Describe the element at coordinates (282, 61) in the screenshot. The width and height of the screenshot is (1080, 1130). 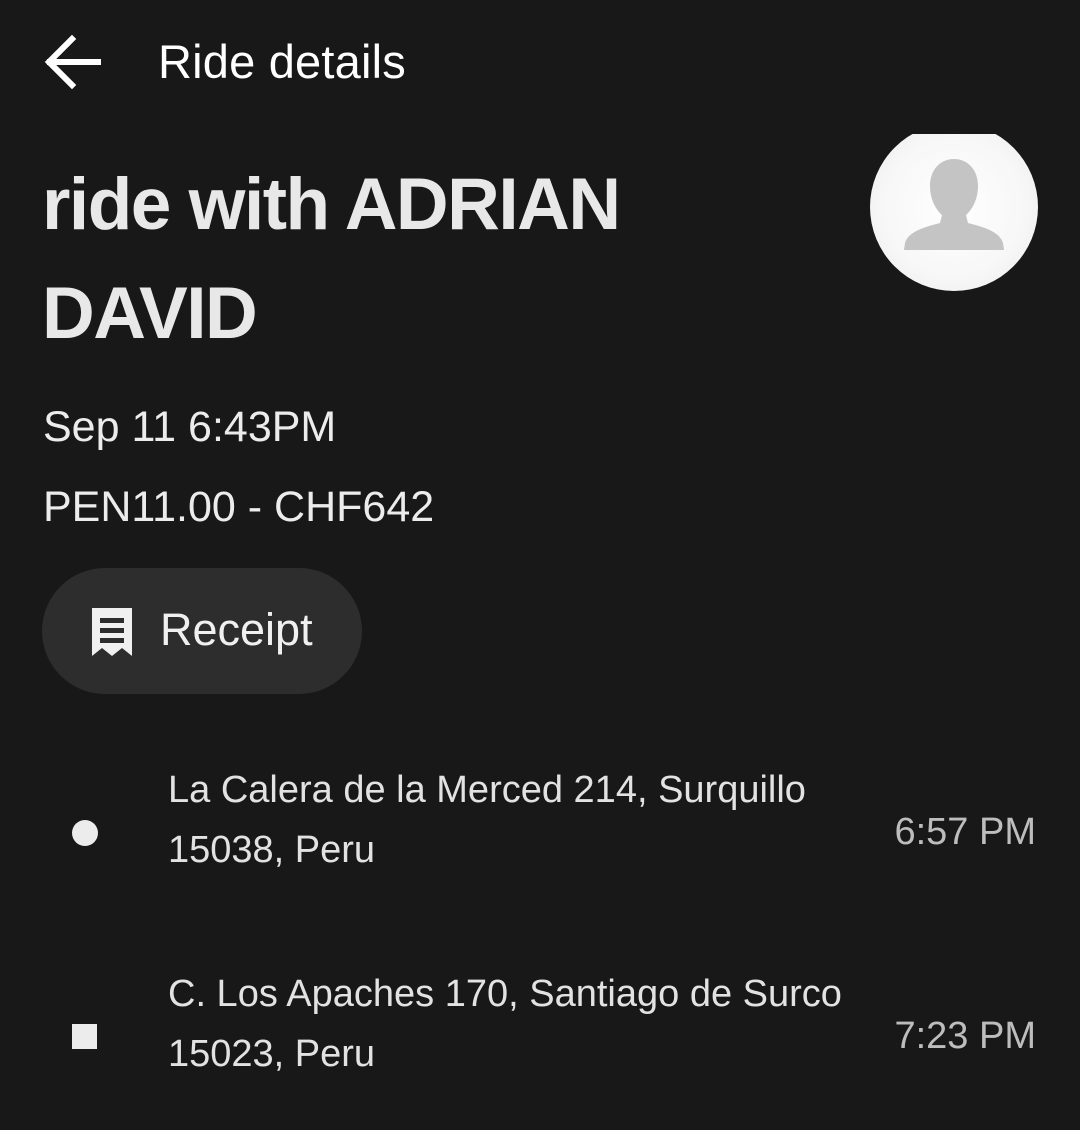
I see `page-title: Ride details` at that location.